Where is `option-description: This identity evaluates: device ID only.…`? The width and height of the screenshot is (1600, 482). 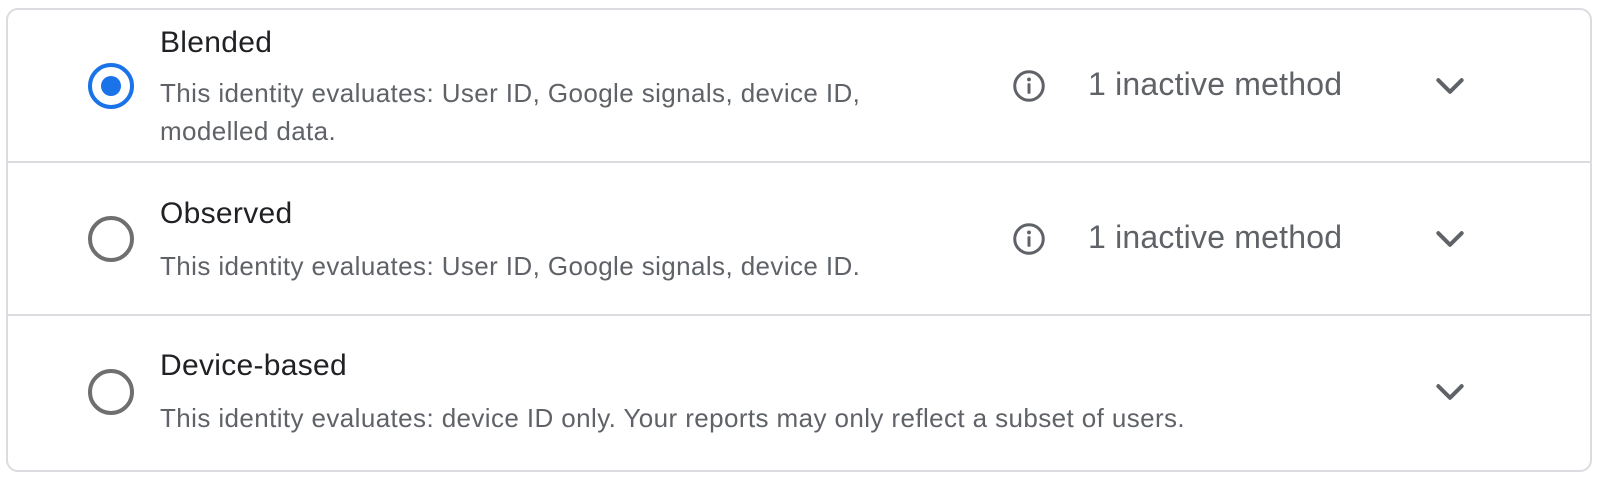
option-description: This identity evaluates: device ID only.… is located at coordinates (673, 418).